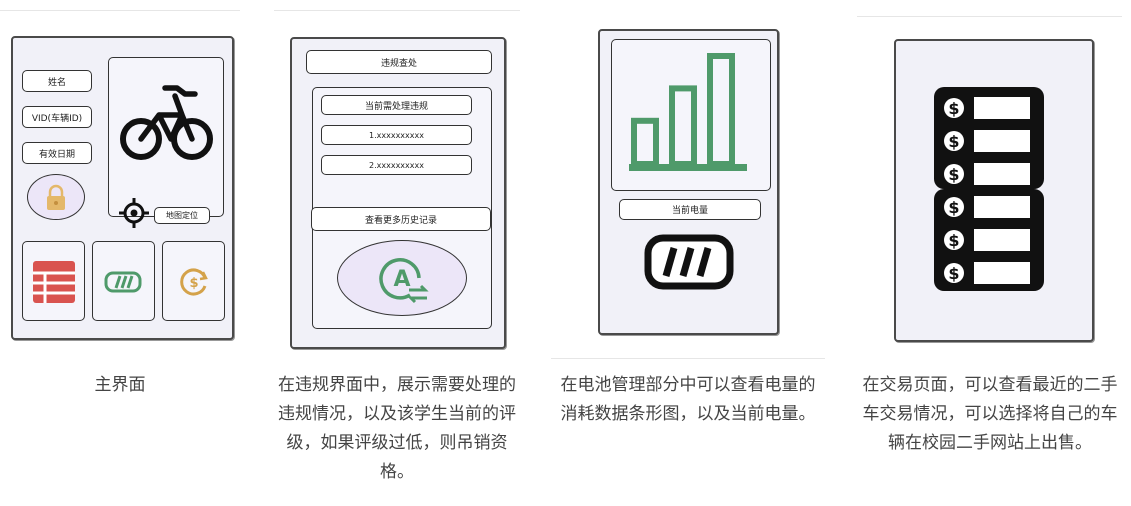  What do you see at coordinates (396, 165) in the screenshot?
I see `violation-item-2: 2.xxxxxxxxxx` at bounding box center [396, 165].